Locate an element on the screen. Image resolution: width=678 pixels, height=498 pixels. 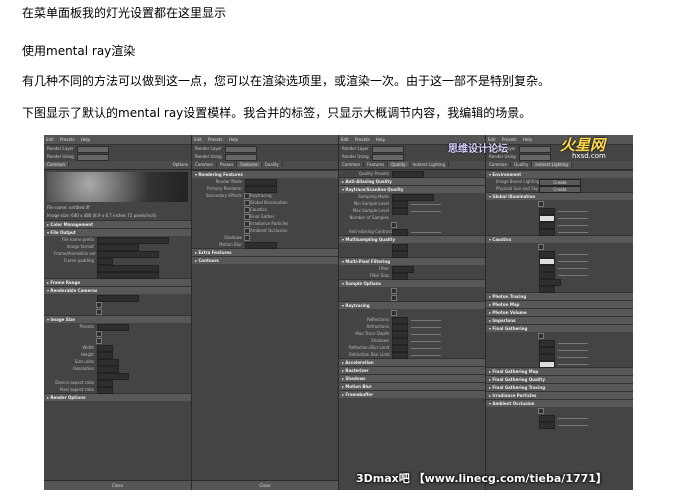
section-sample-options: Sample Options is located at coordinates (412, 283).